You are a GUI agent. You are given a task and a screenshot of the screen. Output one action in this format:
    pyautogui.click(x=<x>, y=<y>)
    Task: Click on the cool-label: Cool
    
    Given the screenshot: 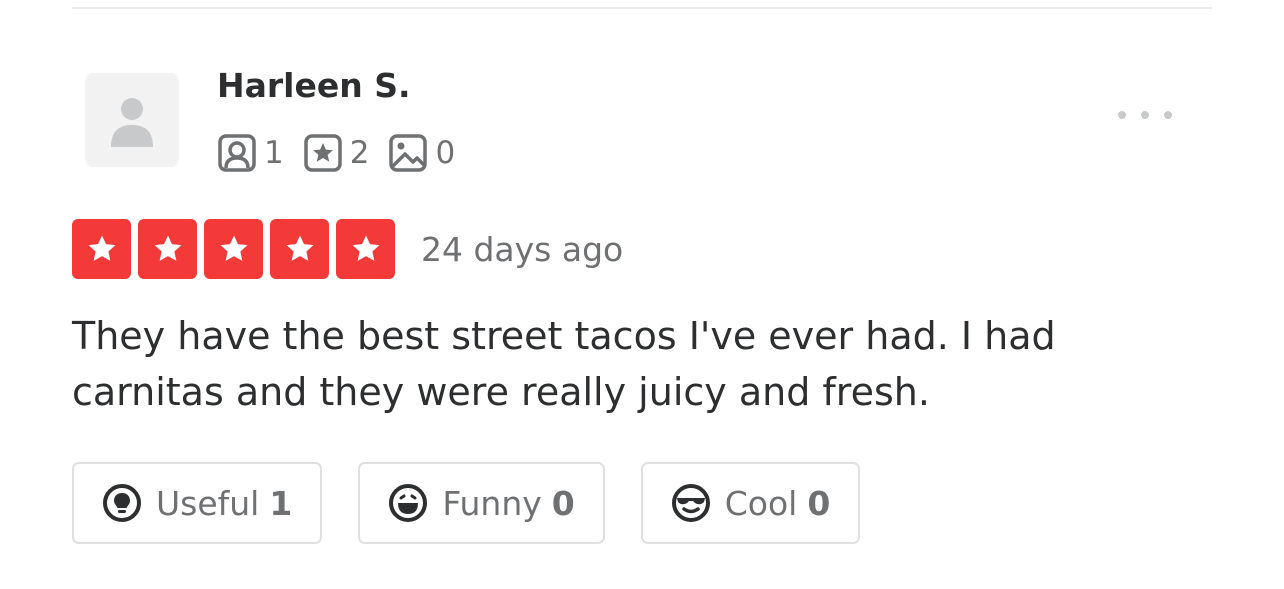 What is the action you would take?
    pyautogui.click(x=761, y=503)
    